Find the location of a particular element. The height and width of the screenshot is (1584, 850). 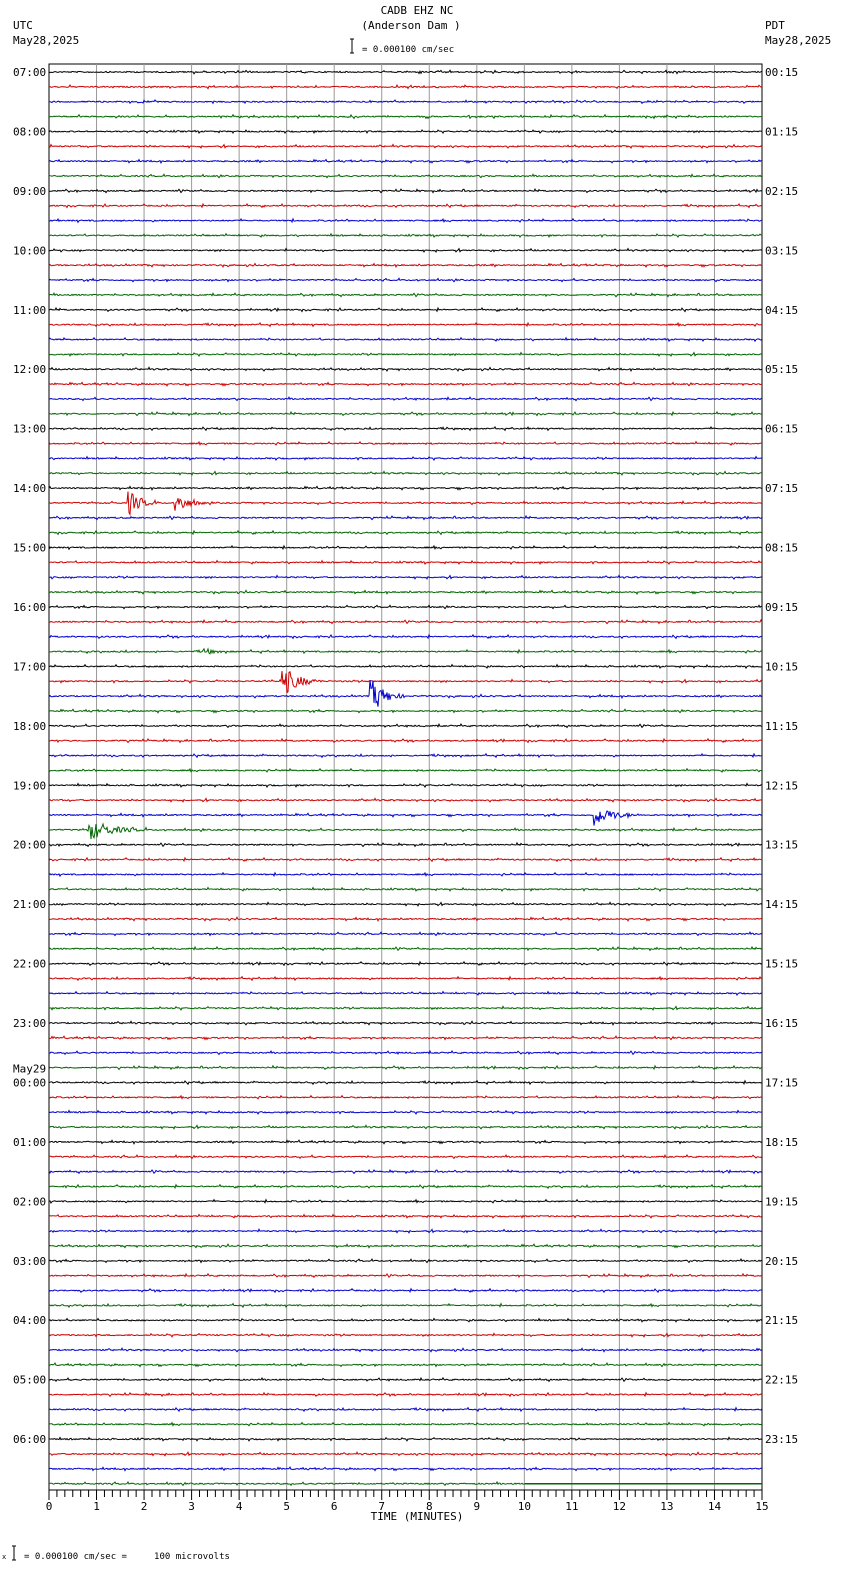

utc-hour-label: 13:00 is located at coordinates (29, 429).